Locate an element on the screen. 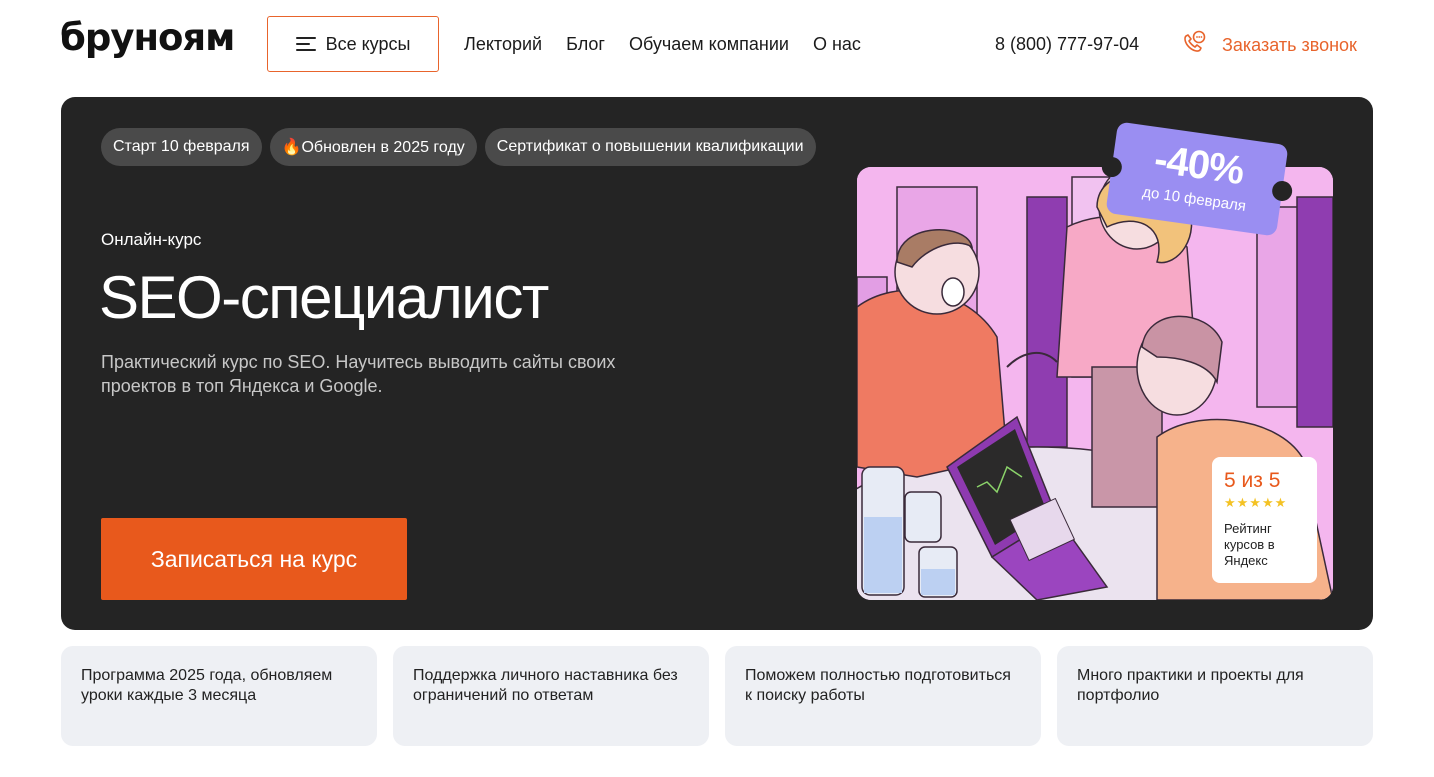 The width and height of the screenshot is (1434, 777). rating-score: 5 из 5 is located at coordinates (1252, 480).